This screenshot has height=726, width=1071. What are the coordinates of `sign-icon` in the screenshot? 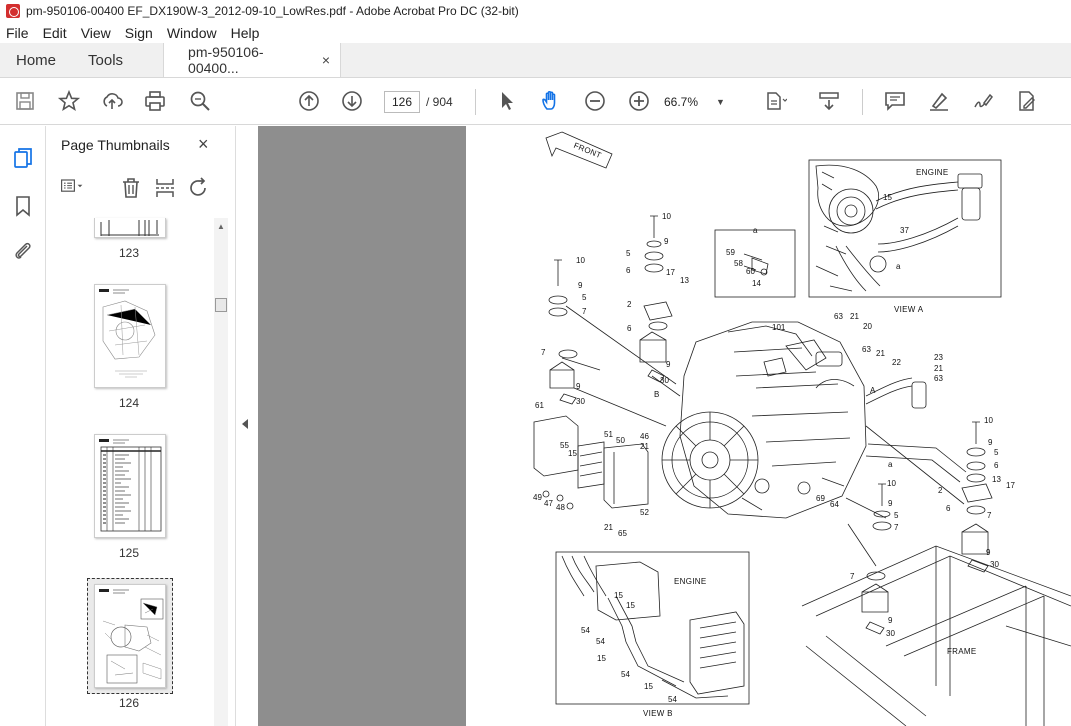 It's located at (983, 101).